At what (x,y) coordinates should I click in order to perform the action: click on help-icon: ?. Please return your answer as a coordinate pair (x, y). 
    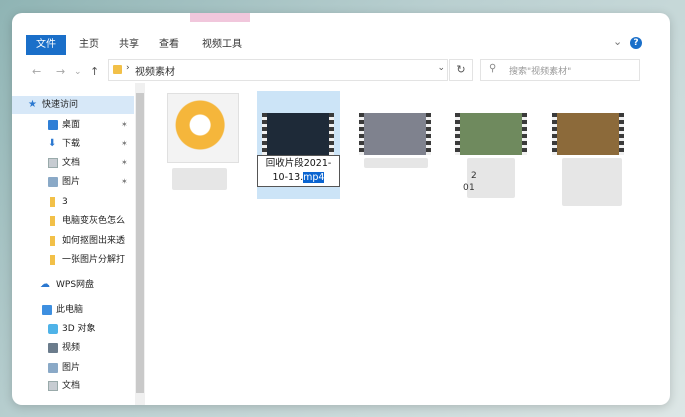
    Looking at the image, I should click on (636, 43).